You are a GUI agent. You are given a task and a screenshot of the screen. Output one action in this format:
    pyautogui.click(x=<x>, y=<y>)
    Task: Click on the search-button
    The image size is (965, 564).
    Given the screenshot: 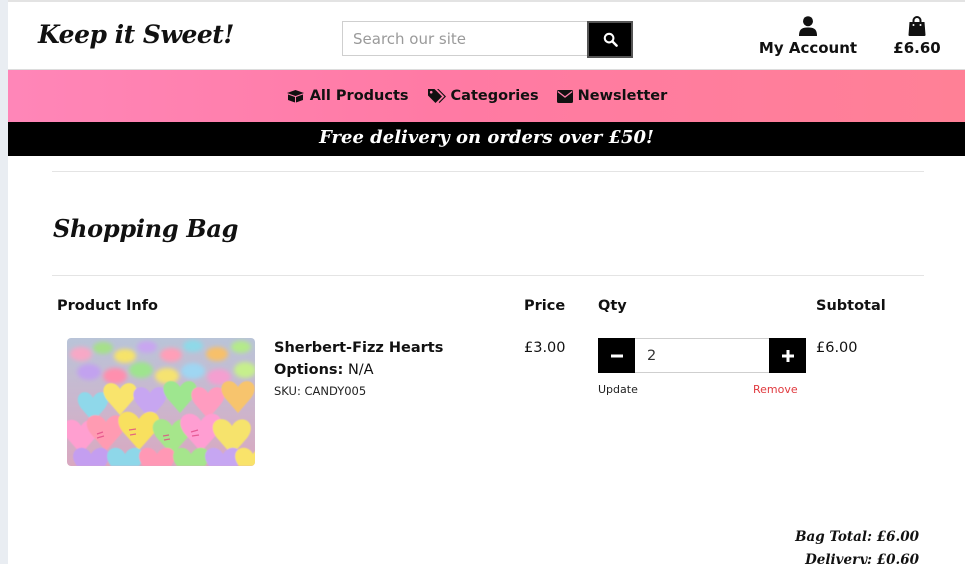 What is the action you would take?
    pyautogui.click(x=610, y=39)
    